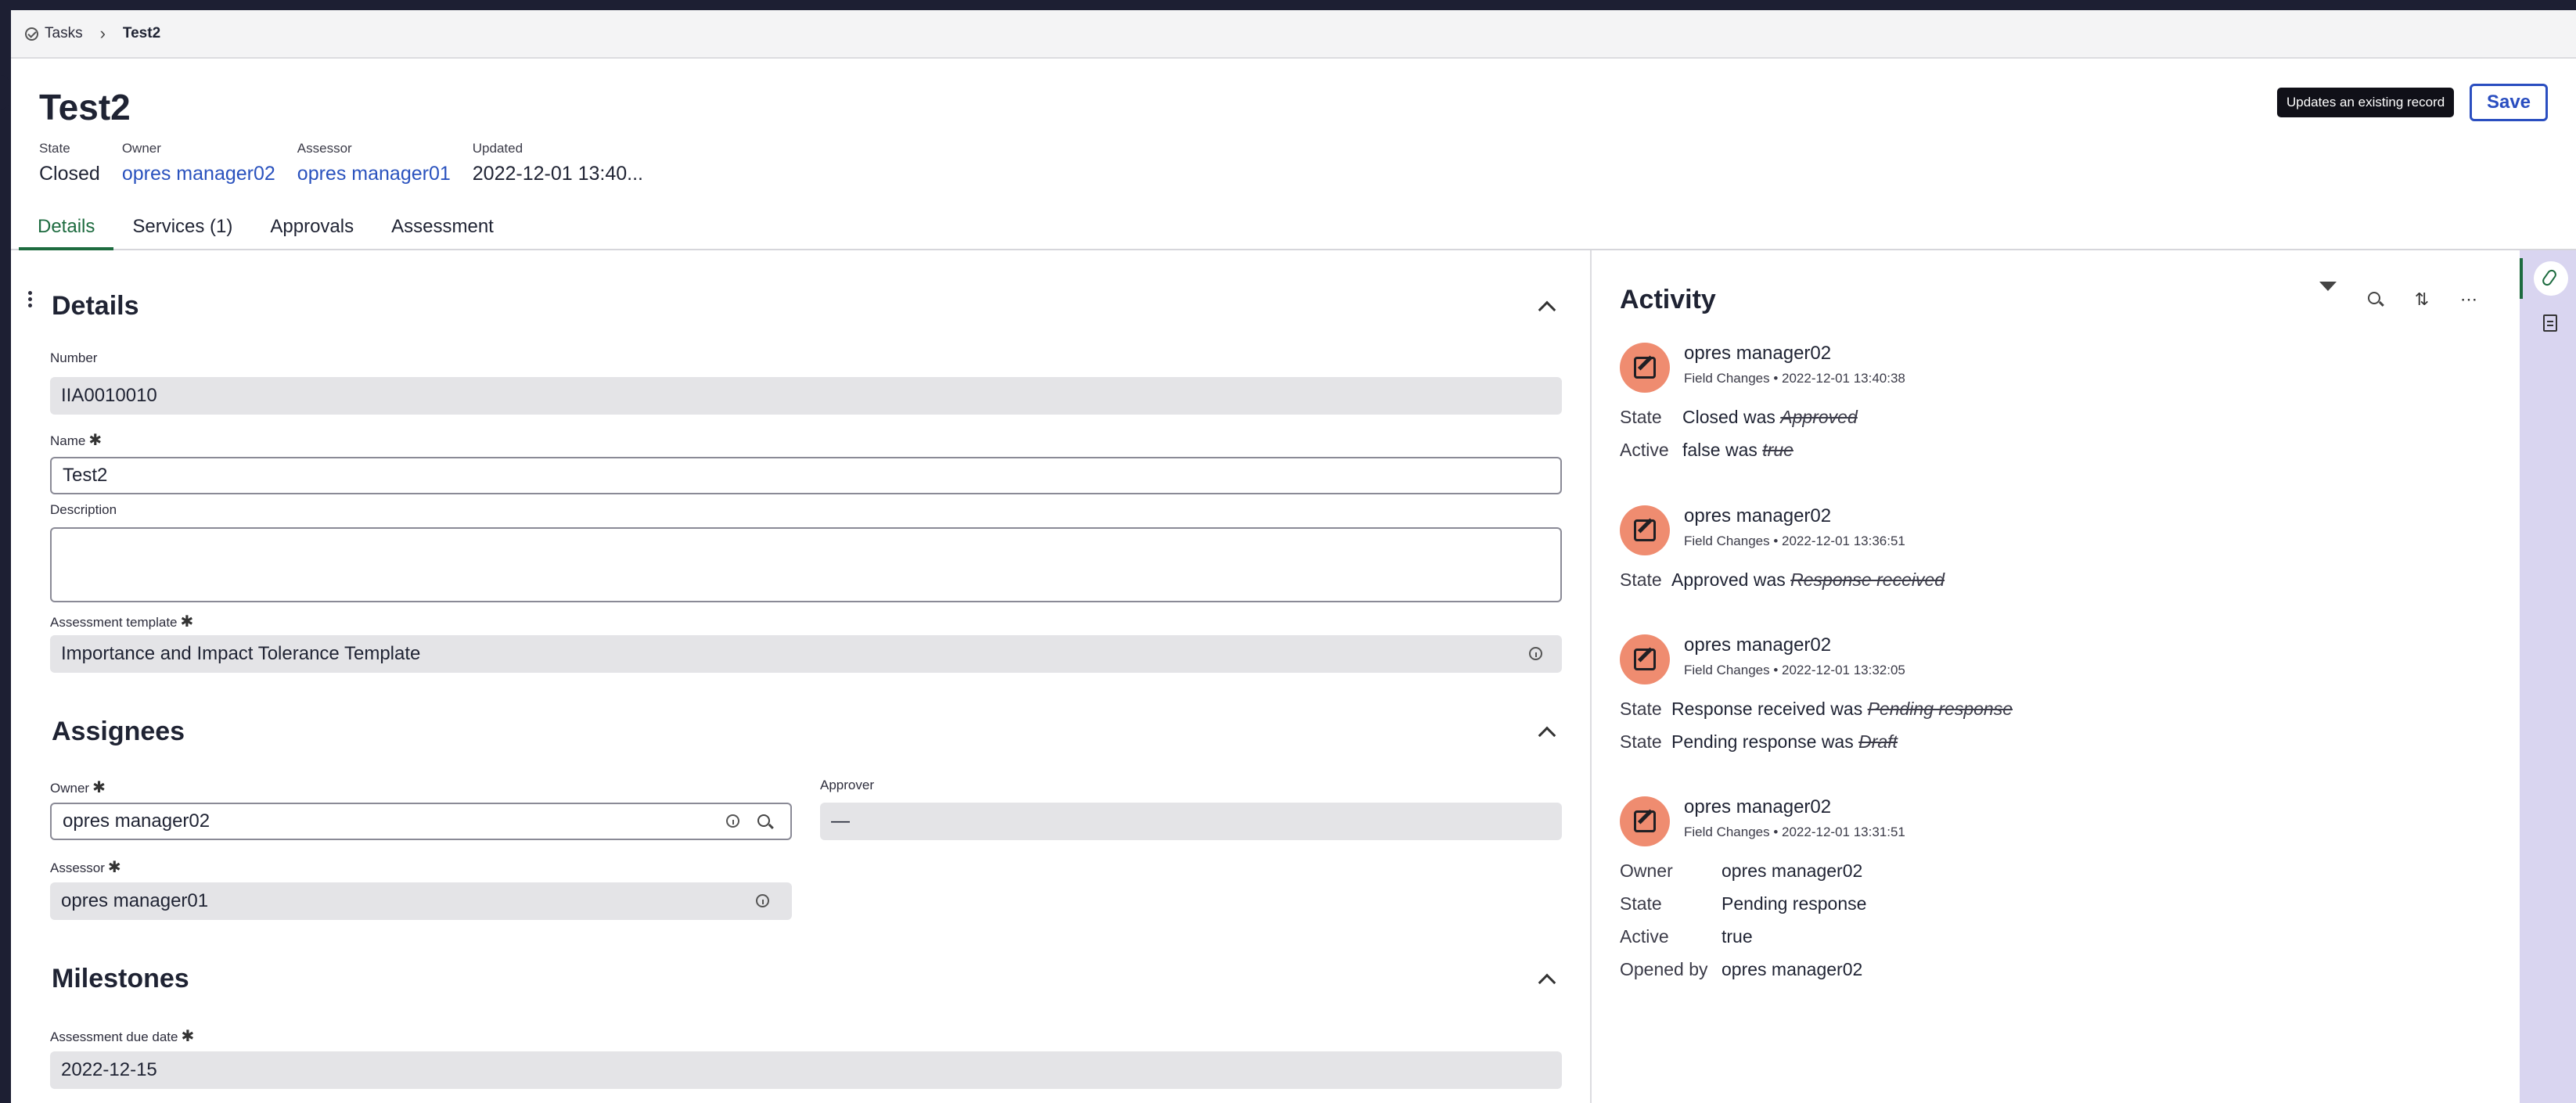 This screenshot has width=2576, height=1103. Describe the element at coordinates (806, 654) in the screenshot. I see `template-field: Importance and Impact Tolerance Template` at that location.